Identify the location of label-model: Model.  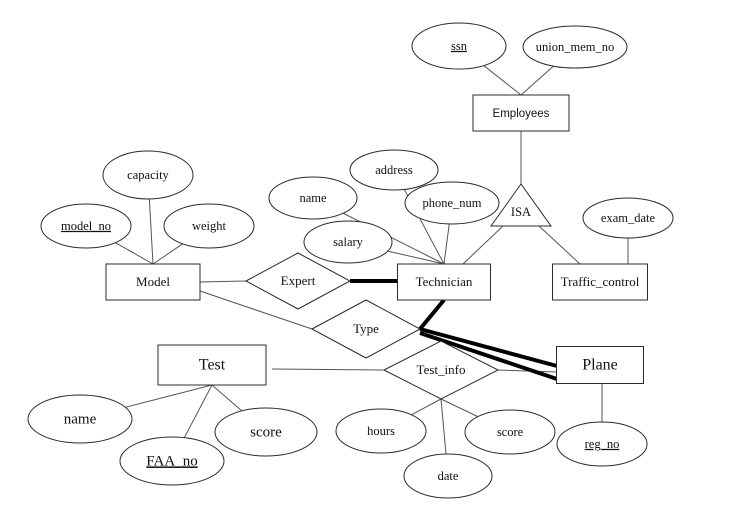
(153, 281).